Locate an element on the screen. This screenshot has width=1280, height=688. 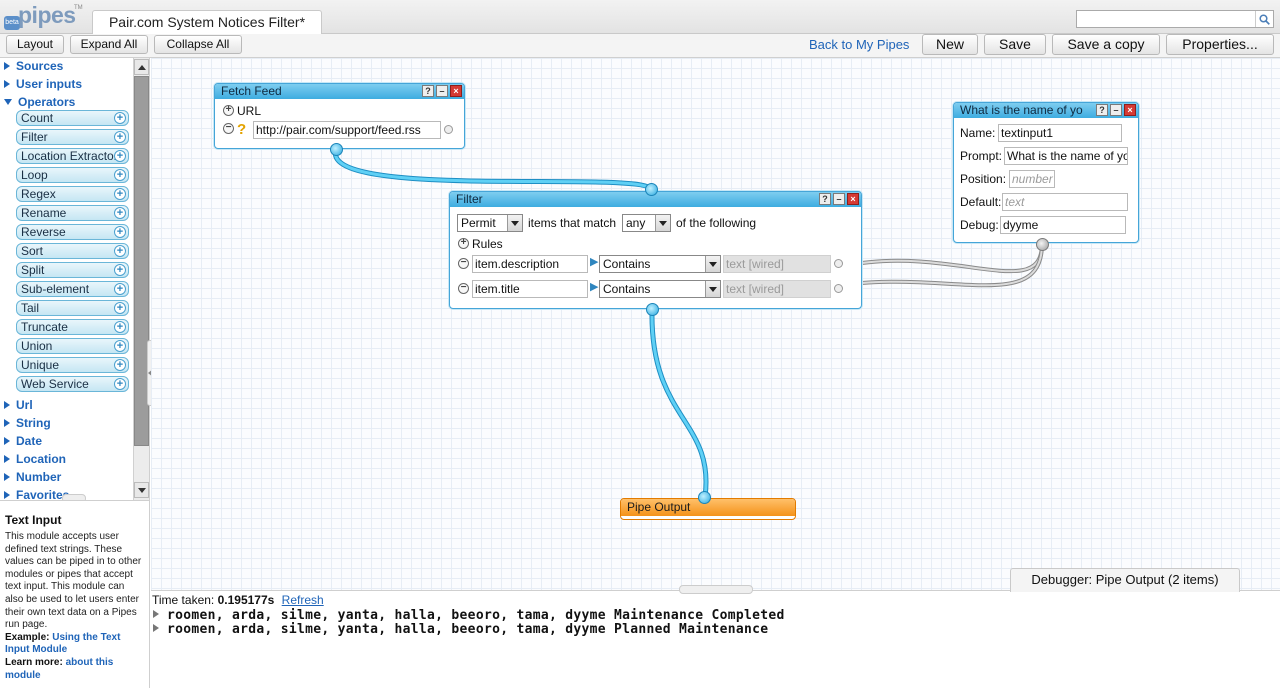
operator-union: Union + is located at coordinates (72, 346).